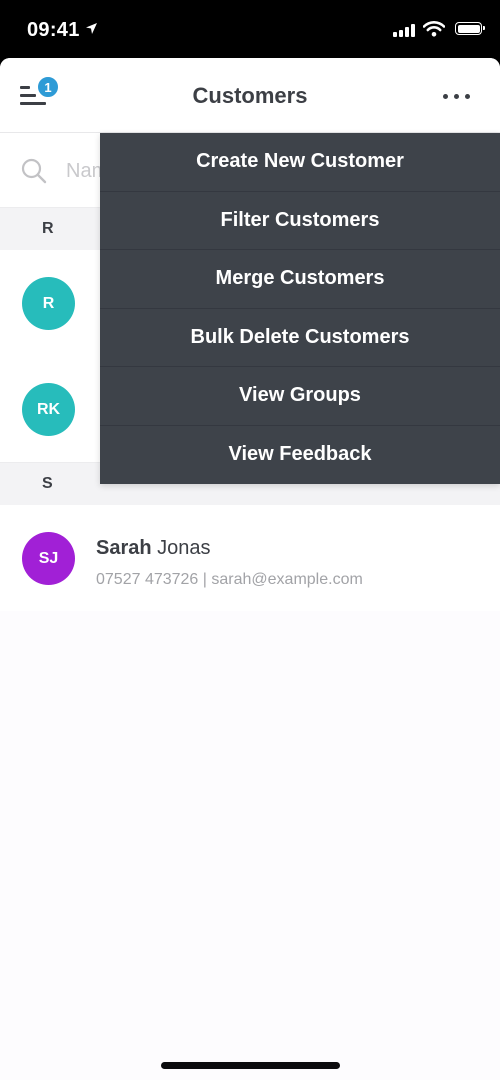 The image size is (500, 1080). What do you see at coordinates (48, 558) in the screenshot?
I see `avatar: SJ` at bounding box center [48, 558].